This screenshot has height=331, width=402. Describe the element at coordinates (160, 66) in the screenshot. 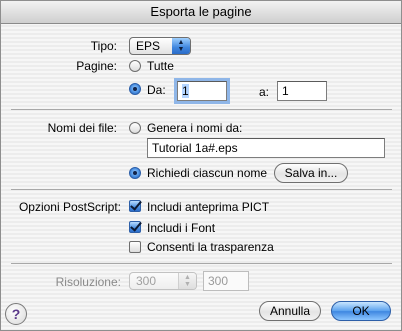

I see `pages-all-label: Tutte` at that location.